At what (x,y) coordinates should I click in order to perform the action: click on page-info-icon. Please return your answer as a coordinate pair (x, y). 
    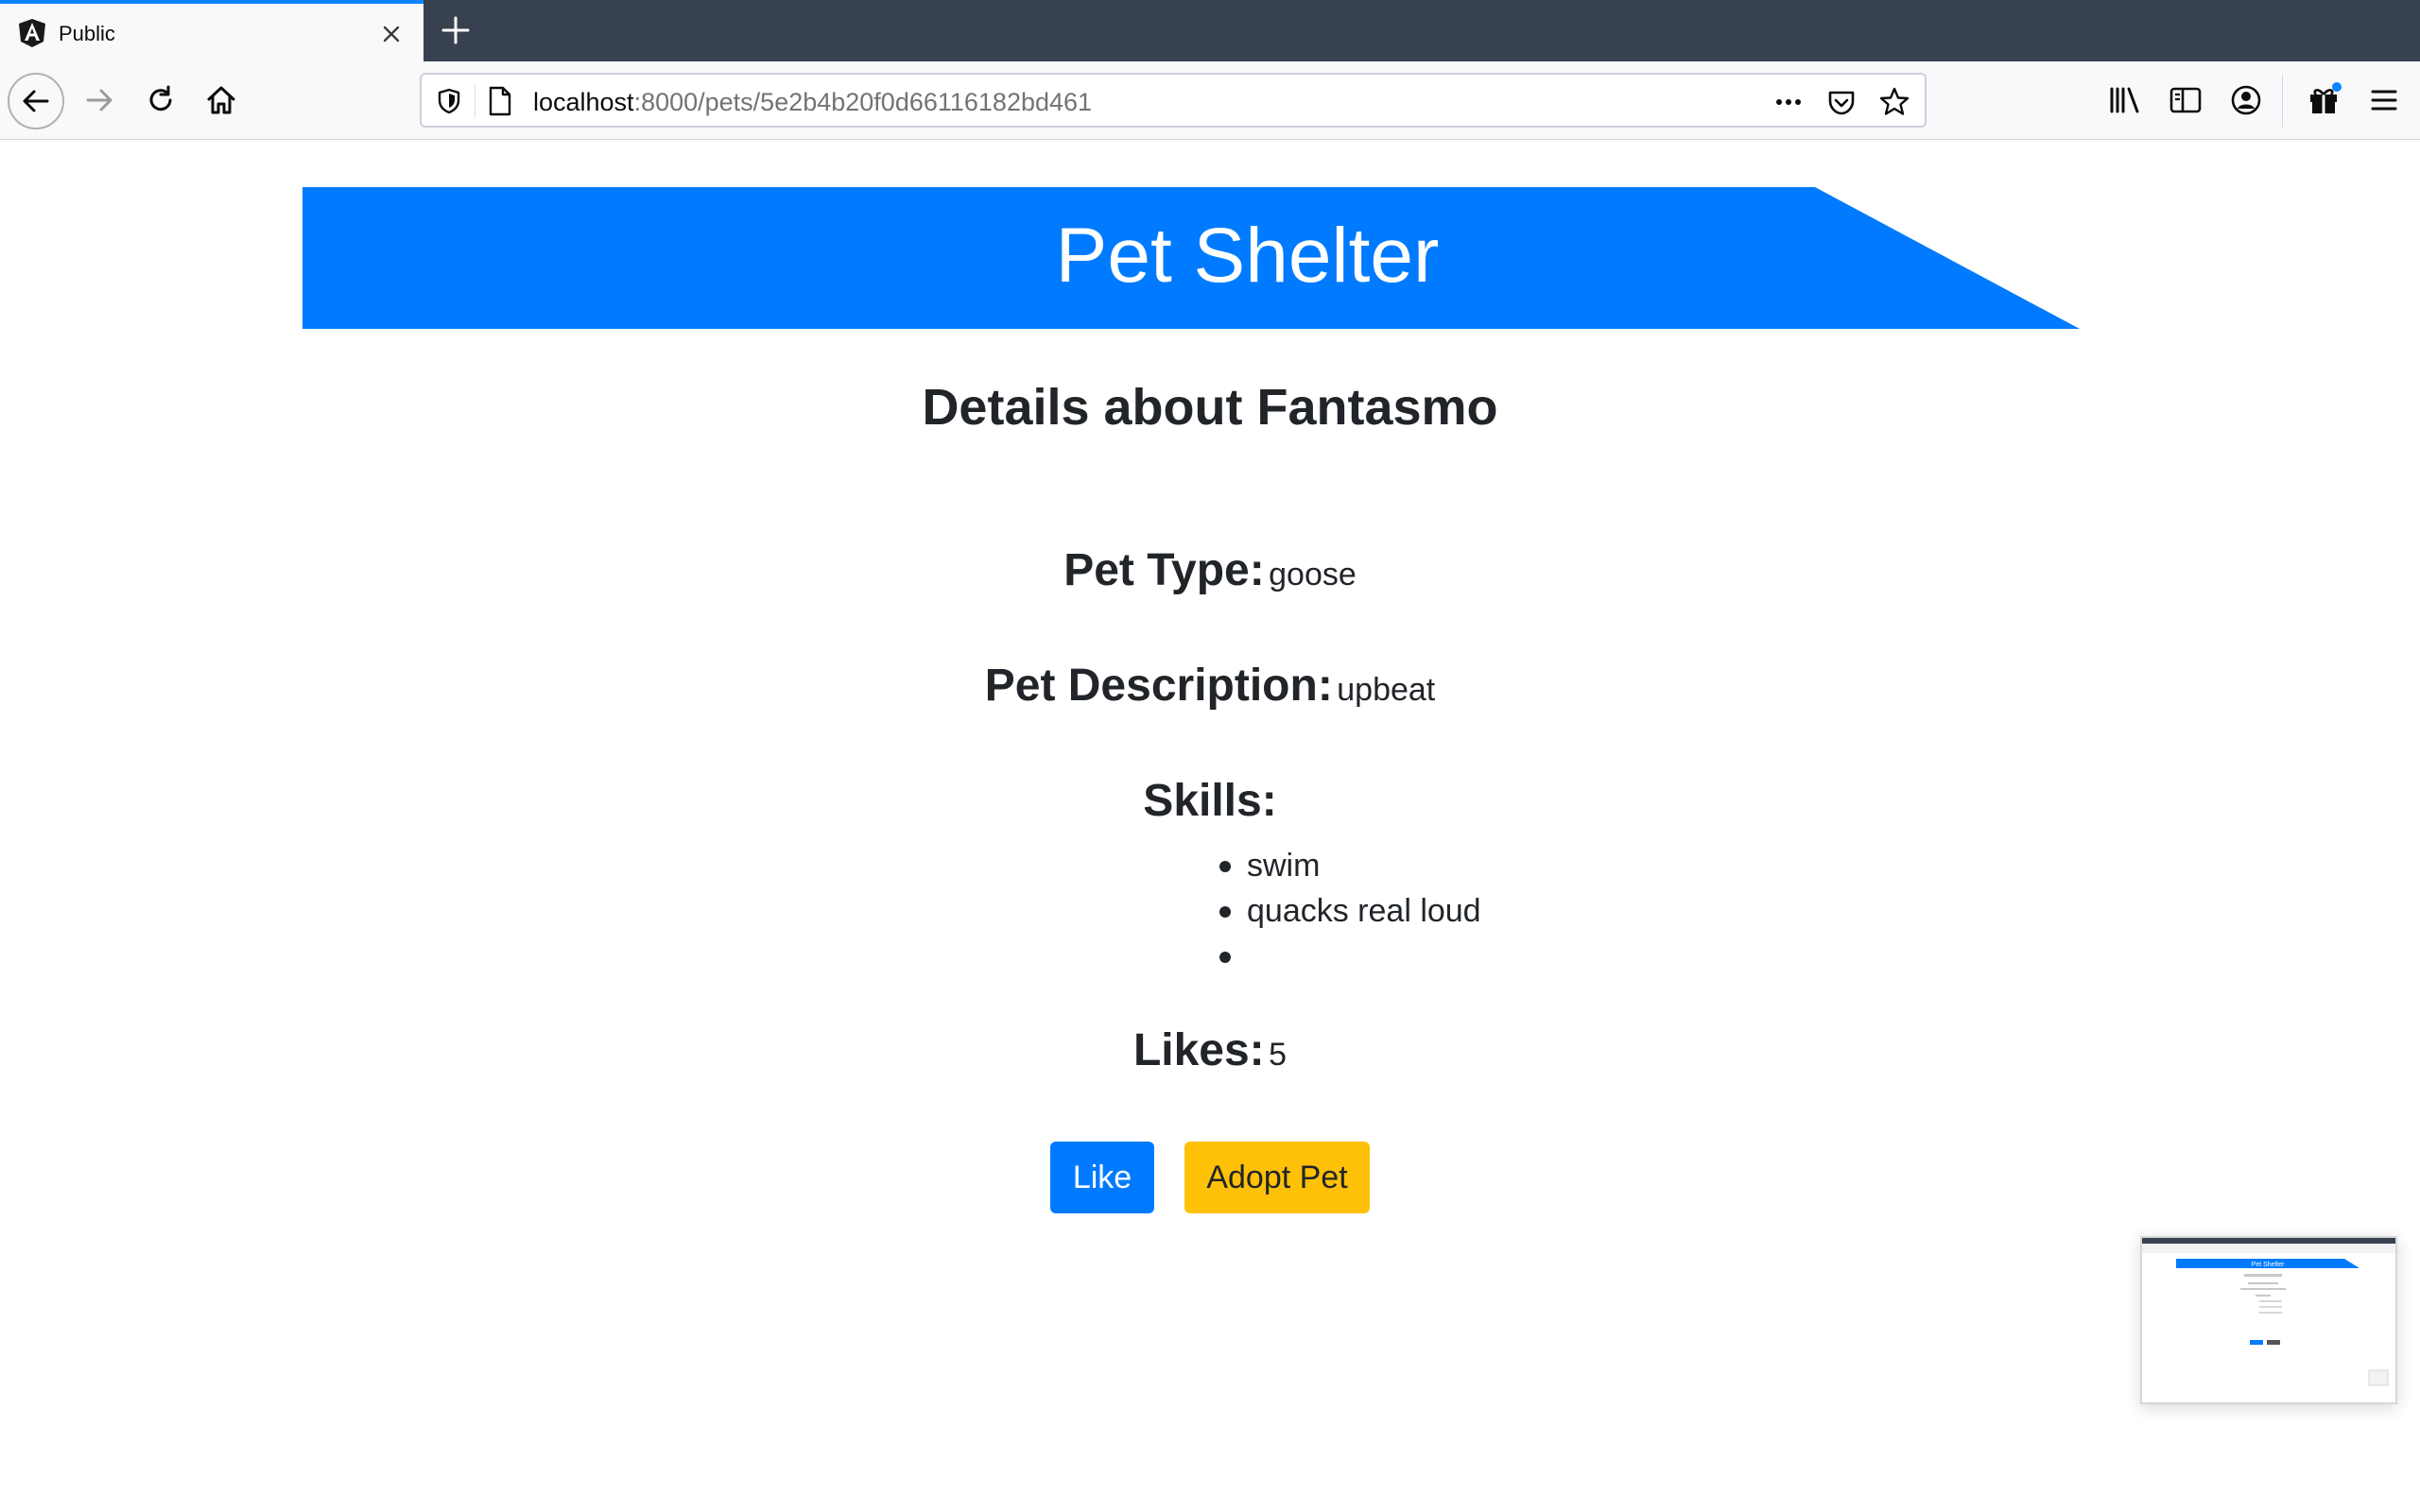
    Looking at the image, I should click on (500, 101).